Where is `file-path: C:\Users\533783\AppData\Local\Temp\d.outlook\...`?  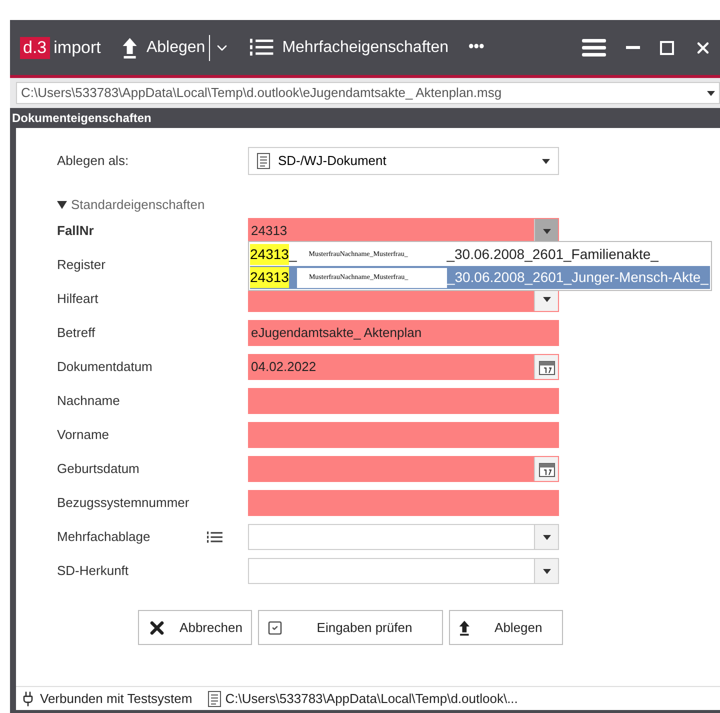 file-path: C:\Users\533783\AppData\Local\Temp\d.outlook\... is located at coordinates (371, 699).